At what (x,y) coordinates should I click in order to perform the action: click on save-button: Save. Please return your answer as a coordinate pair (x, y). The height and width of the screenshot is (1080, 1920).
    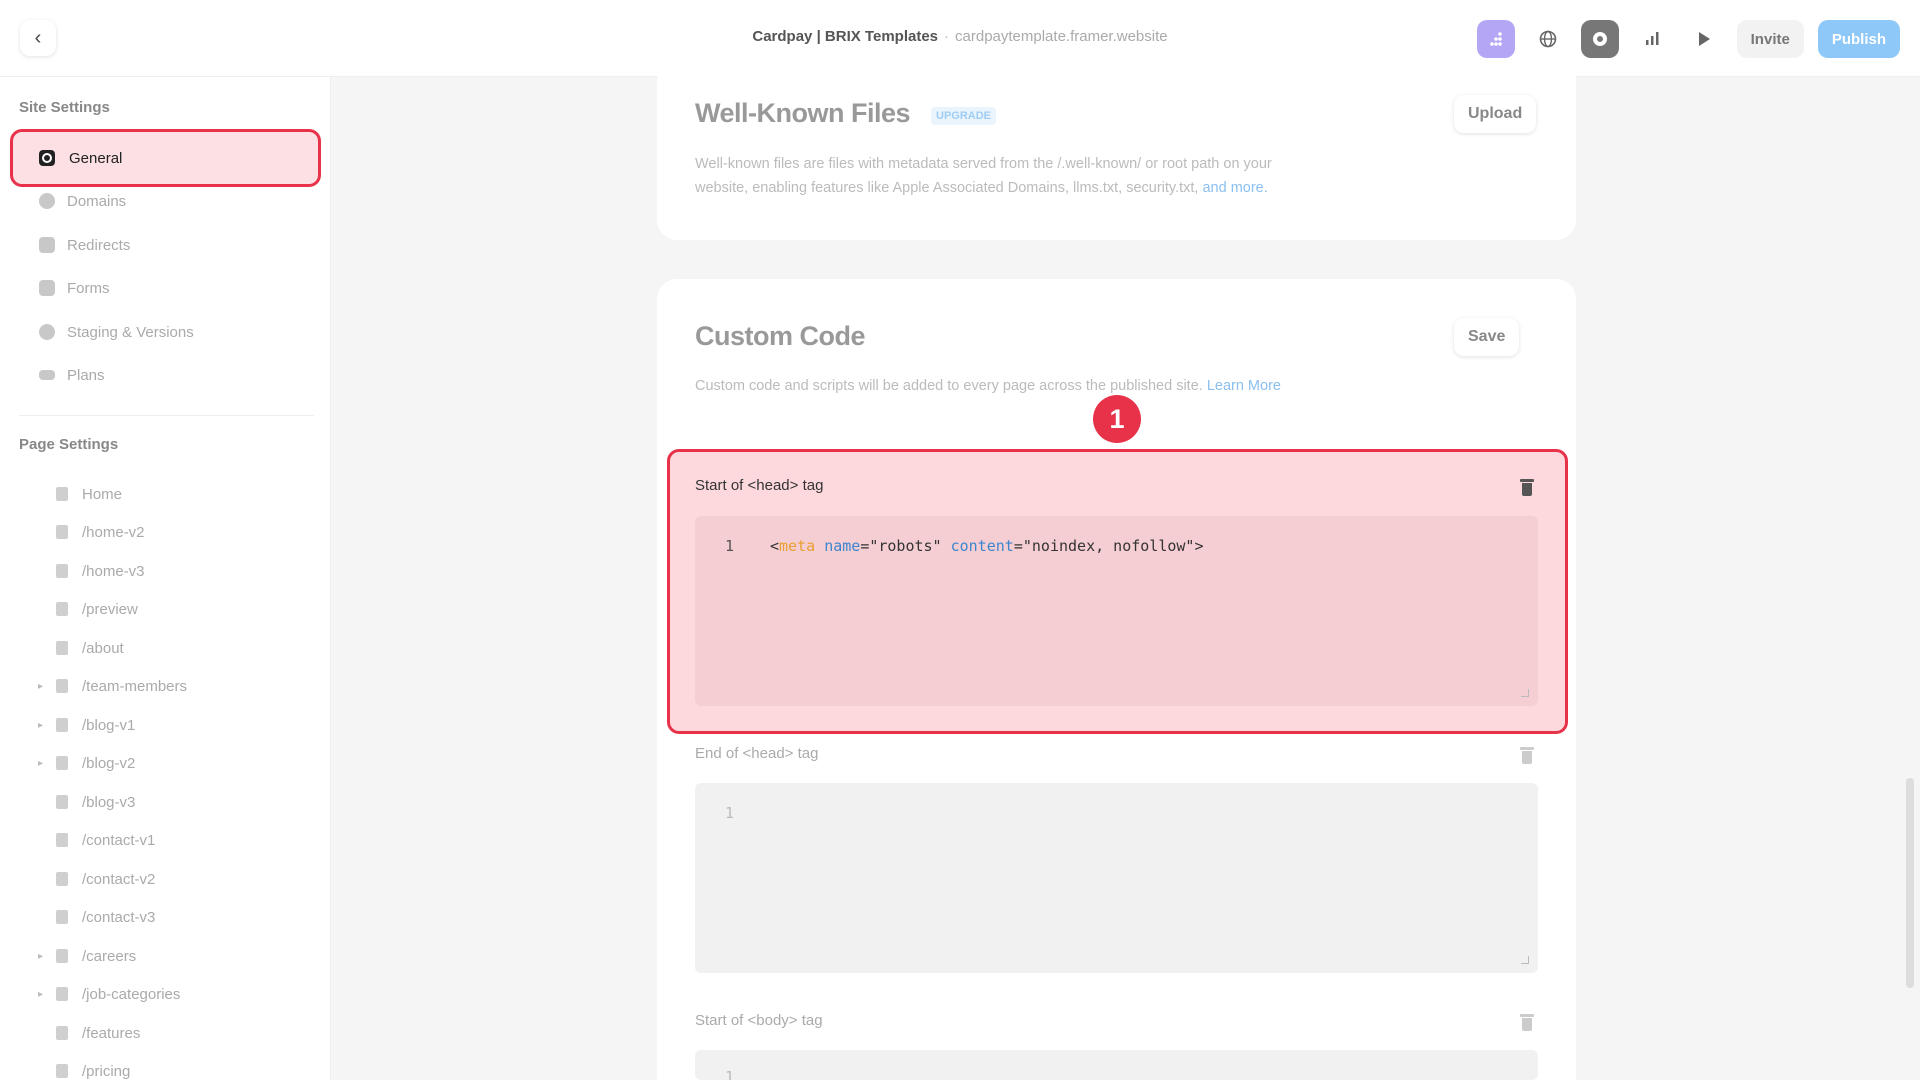
    Looking at the image, I should click on (1487, 337).